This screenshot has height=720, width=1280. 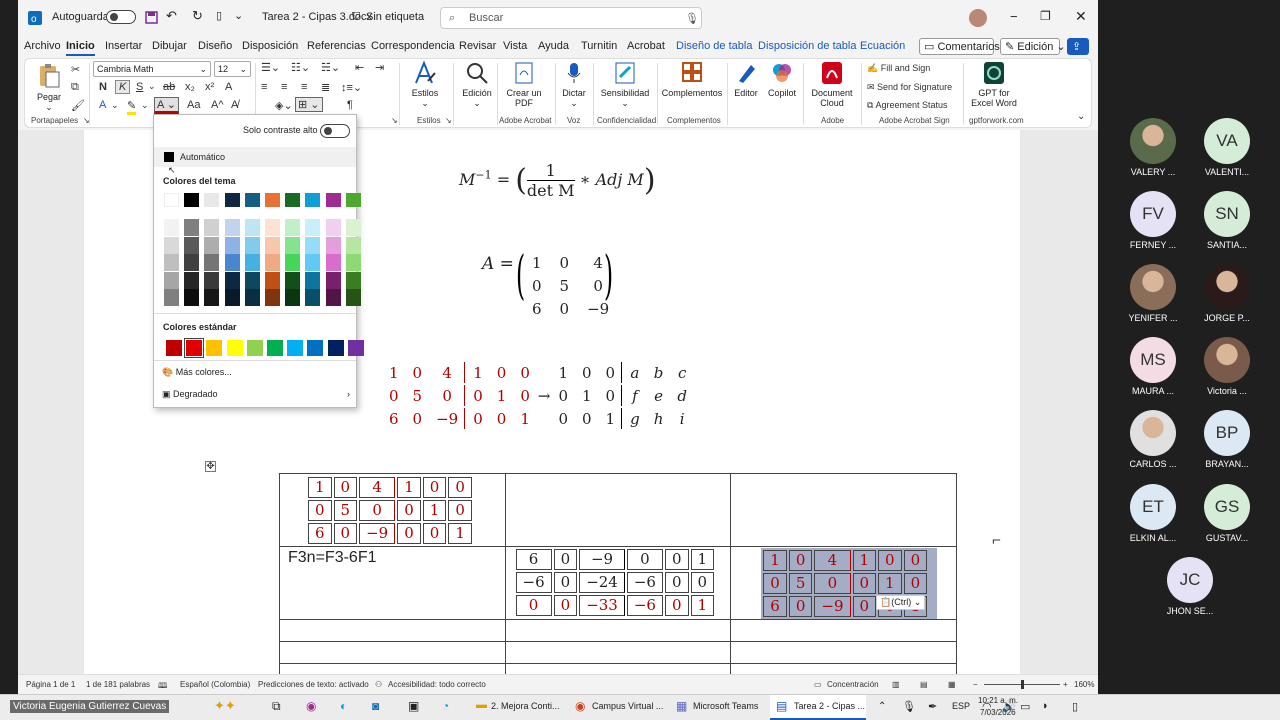 What do you see at coordinates (625, 84) in the screenshot?
I see `sensitivity-button: Sensibilidad ⌄` at bounding box center [625, 84].